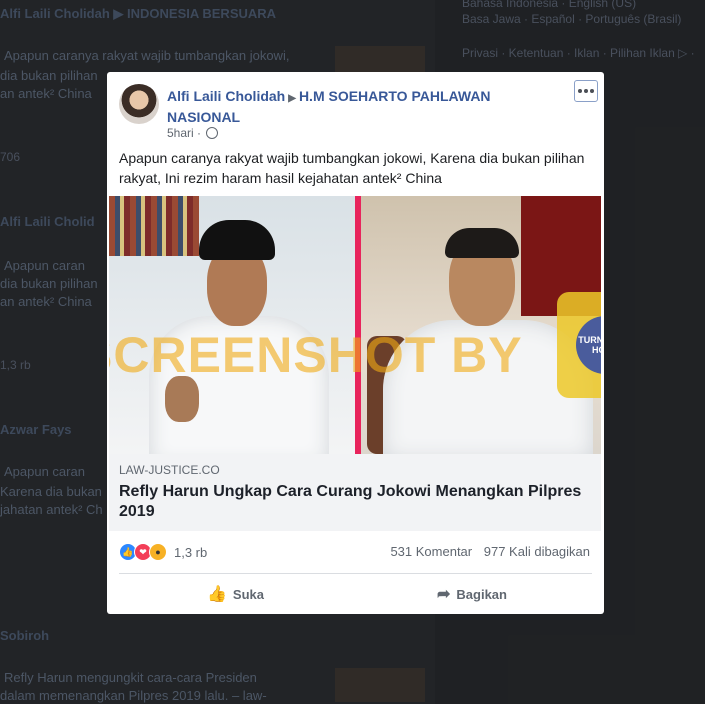 The width and height of the screenshot is (705, 704). I want to click on reaction-count: 1,3 rb, so click(191, 552).